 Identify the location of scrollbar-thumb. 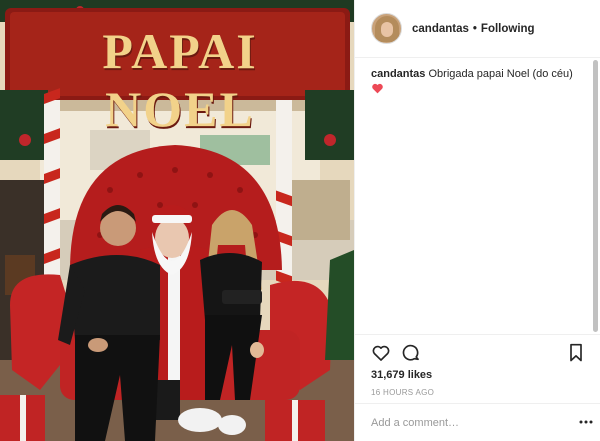
(595, 196).